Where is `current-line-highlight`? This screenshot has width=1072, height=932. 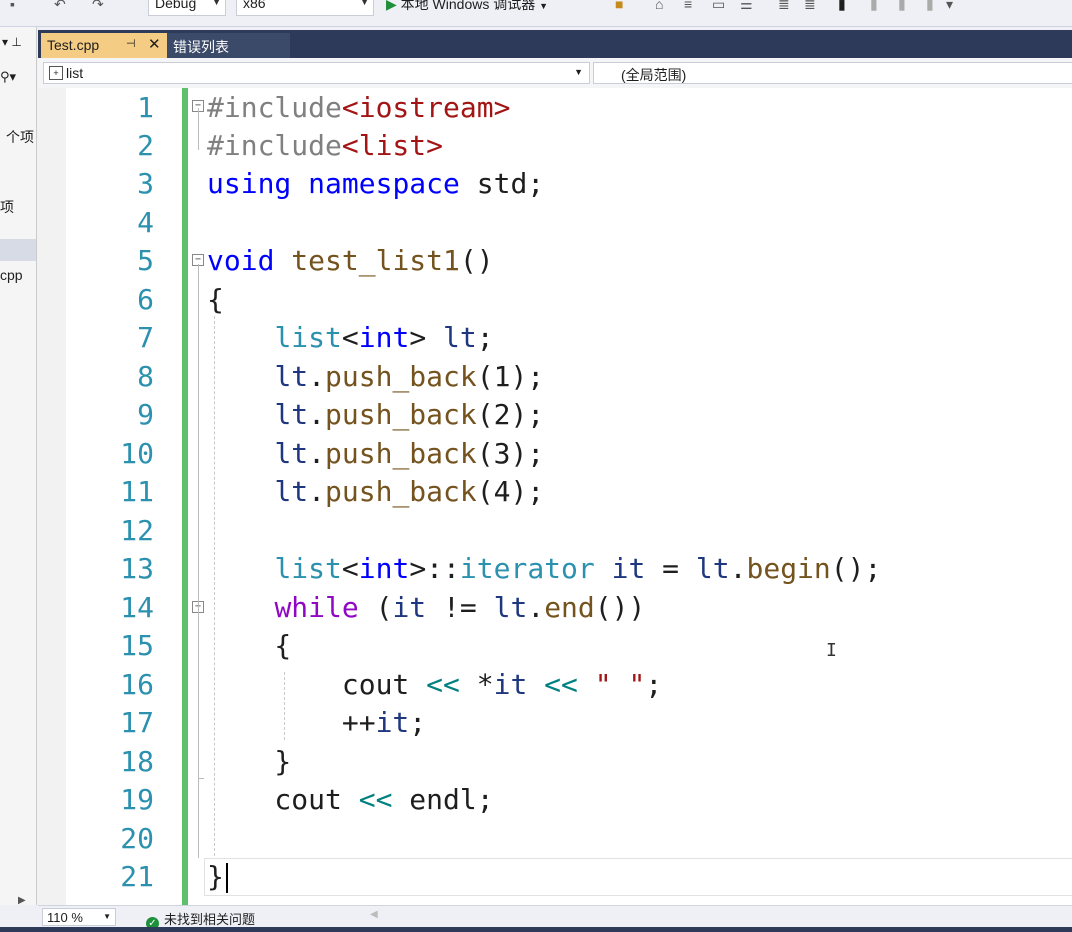 current-line-highlight is located at coordinates (638, 877).